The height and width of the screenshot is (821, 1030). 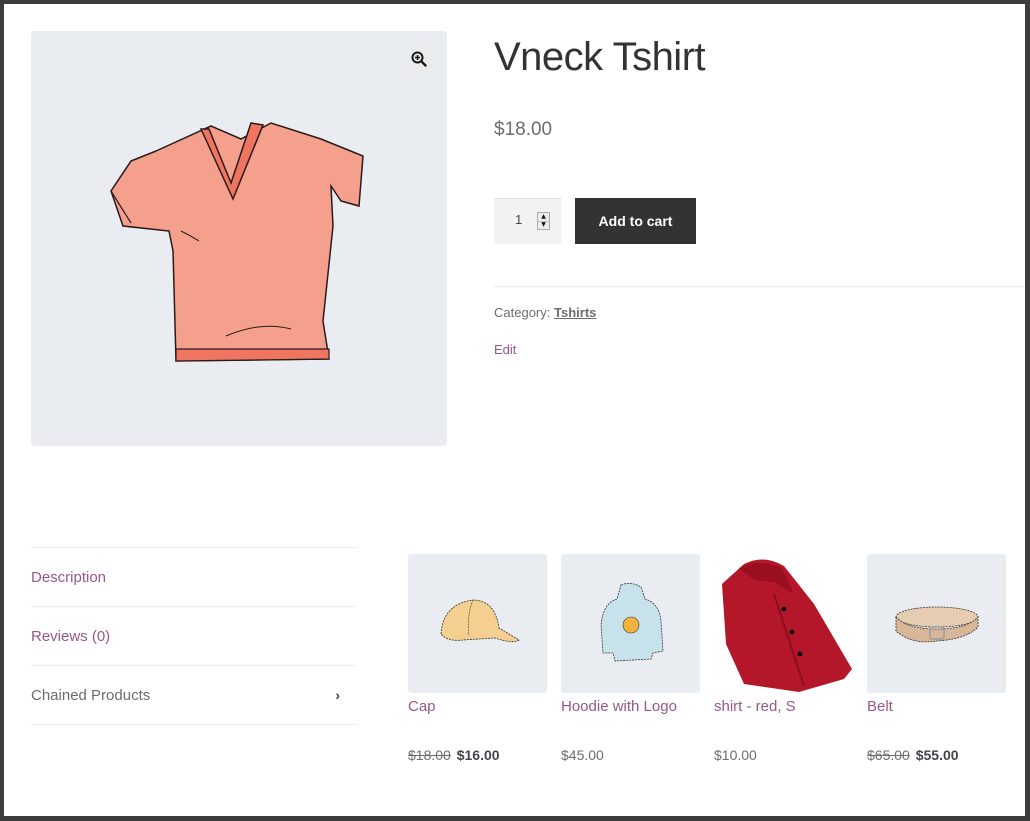 I want to click on product-name: Cap, so click(x=477, y=707).